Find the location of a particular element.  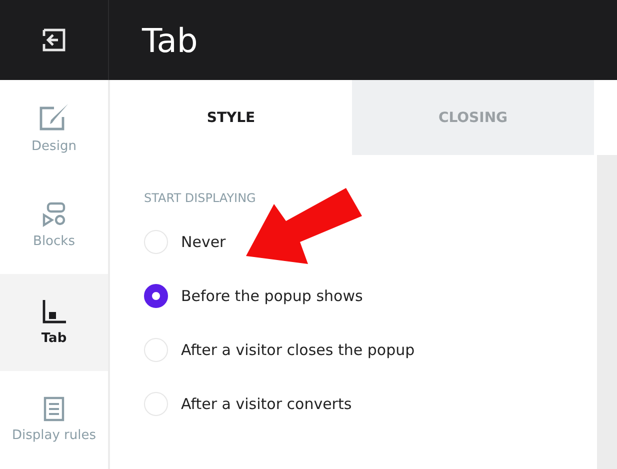

option-label: Never is located at coordinates (203, 242).